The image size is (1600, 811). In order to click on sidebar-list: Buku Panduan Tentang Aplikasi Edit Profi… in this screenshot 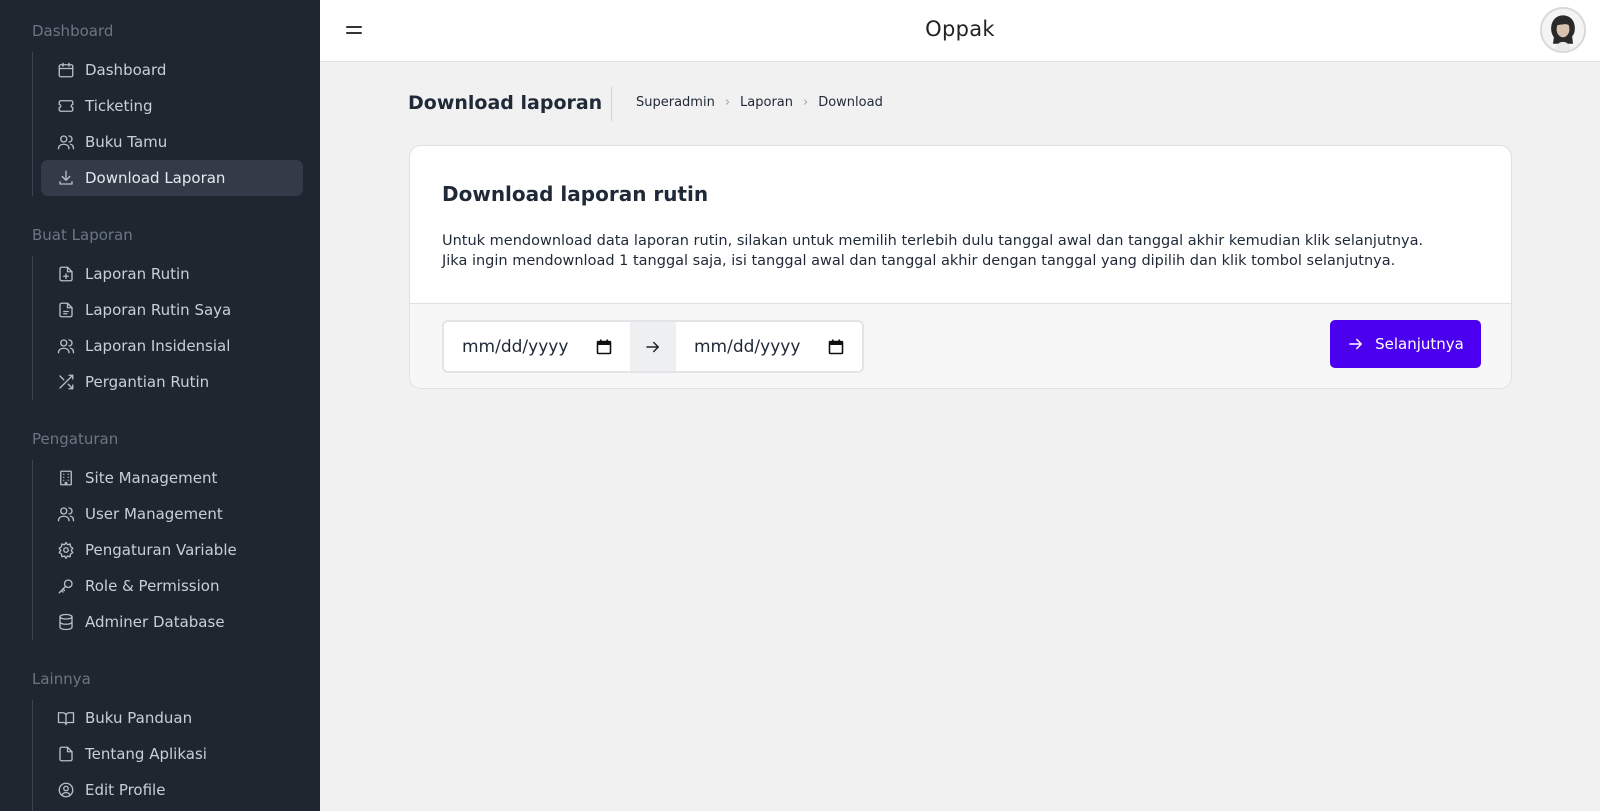, I will do `click(167, 755)`.